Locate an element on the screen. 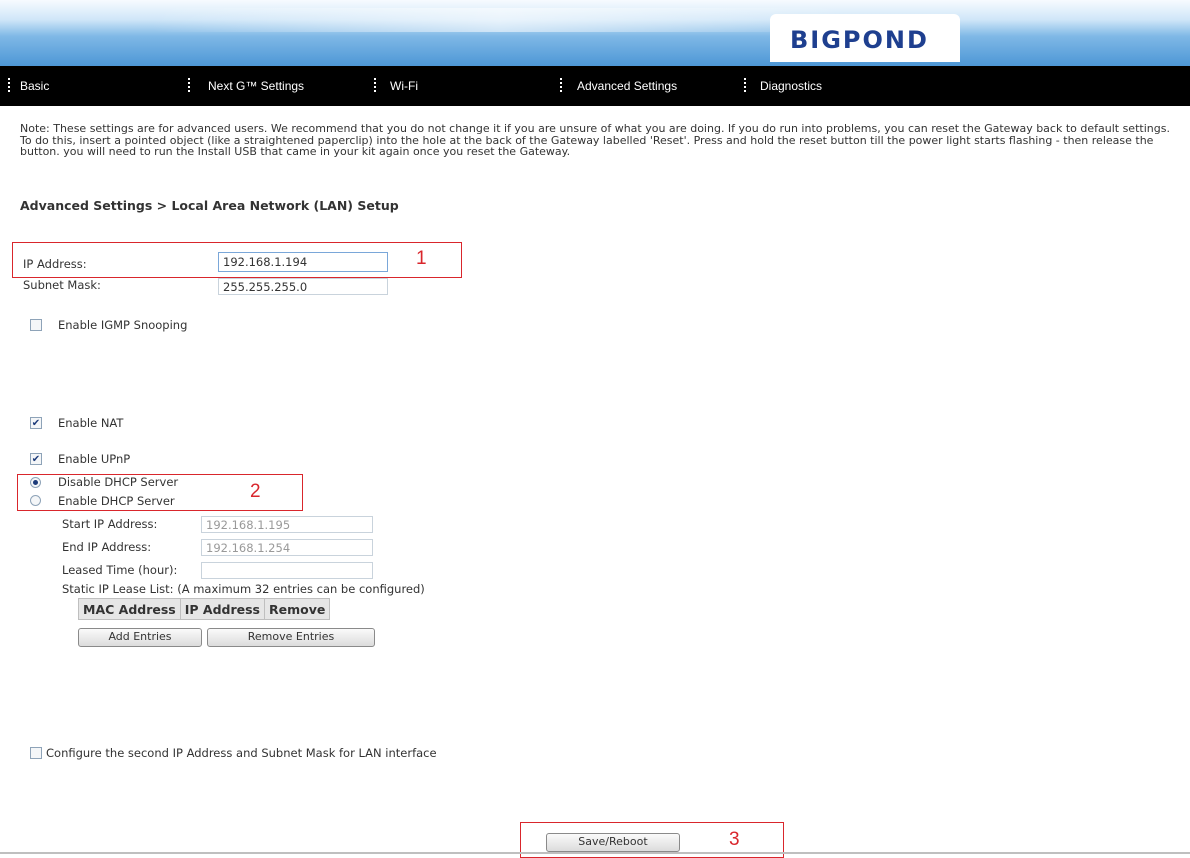 Image resolution: width=1190 pixels, height=858 pixels. igmp-snooping-checkbox is located at coordinates (36, 325).